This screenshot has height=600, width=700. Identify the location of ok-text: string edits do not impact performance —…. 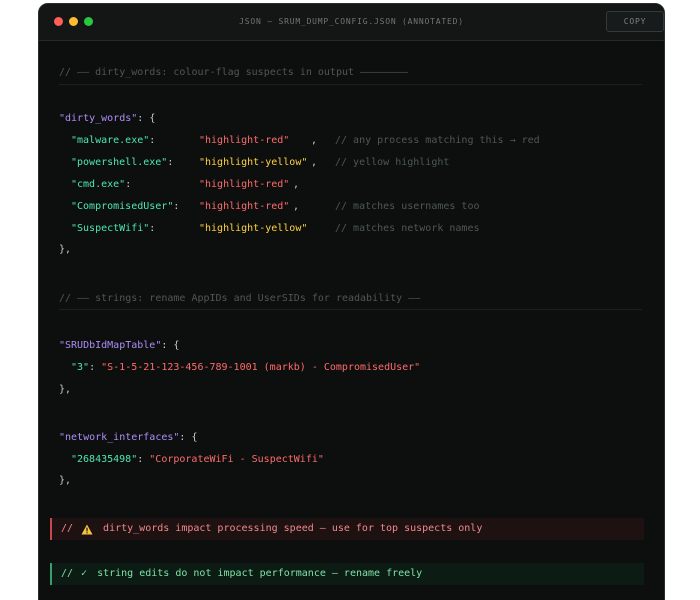
(260, 573).